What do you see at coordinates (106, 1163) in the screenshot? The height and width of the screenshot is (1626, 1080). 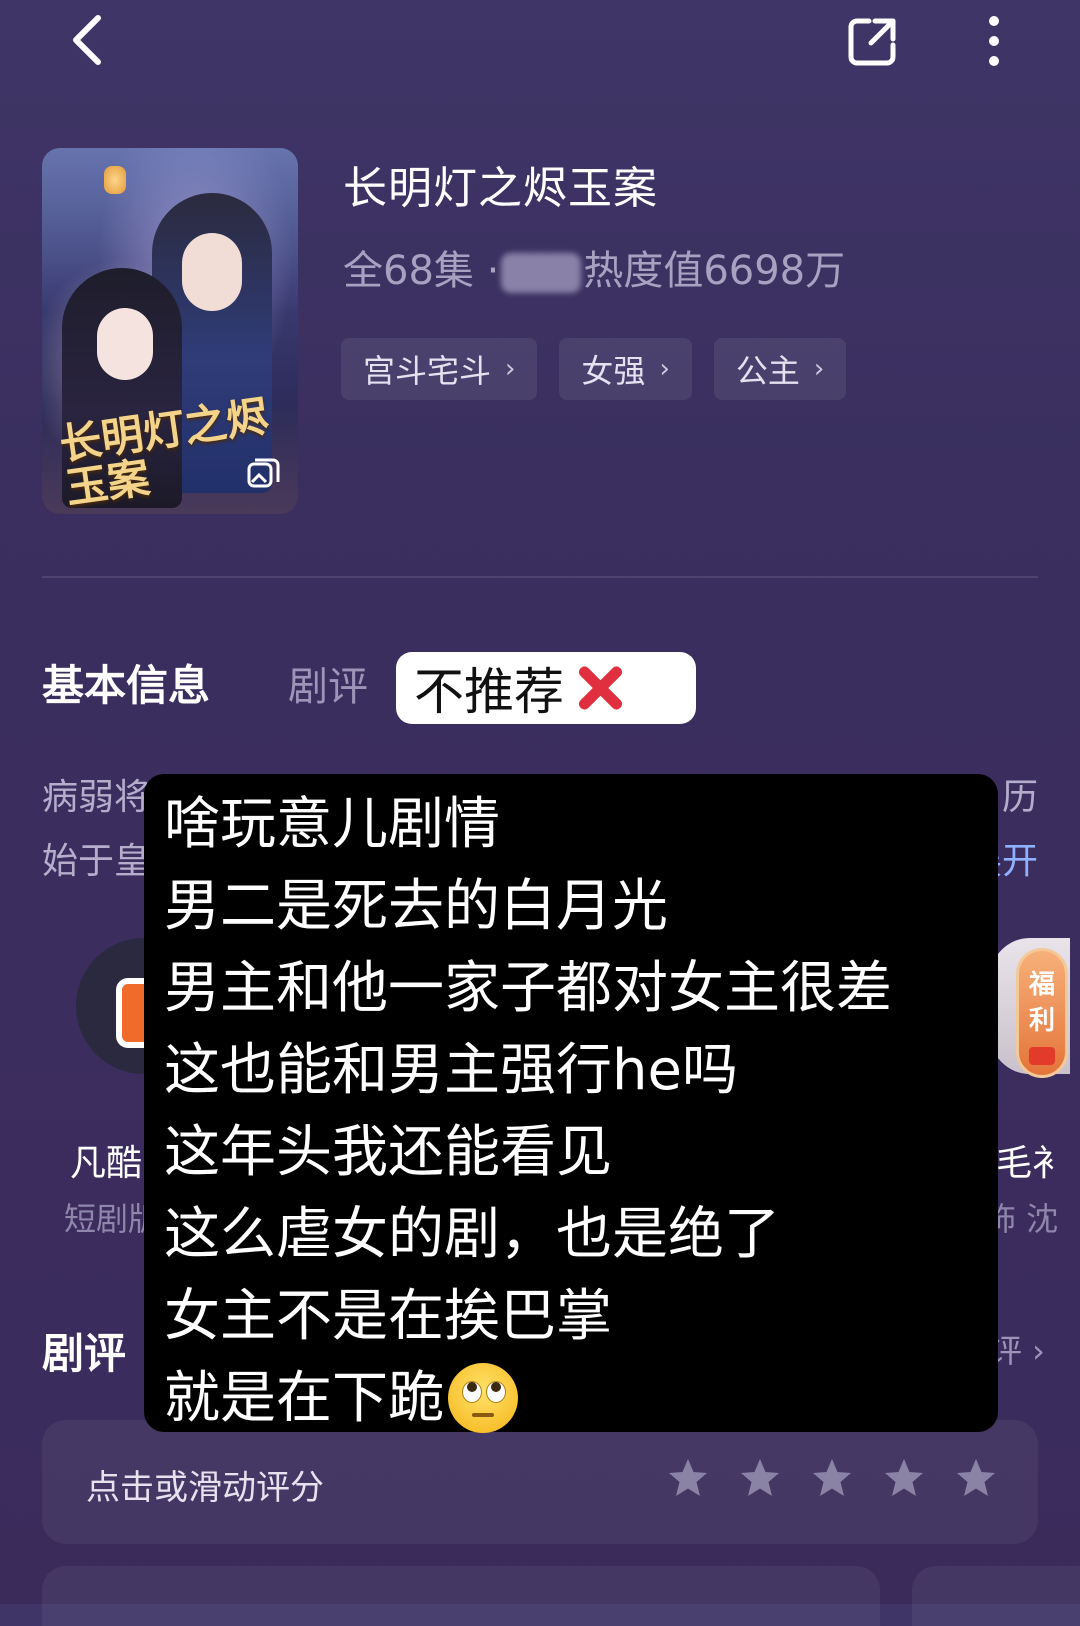 I see `cast-name: 凡酷` at bounding box center [106, 1163].